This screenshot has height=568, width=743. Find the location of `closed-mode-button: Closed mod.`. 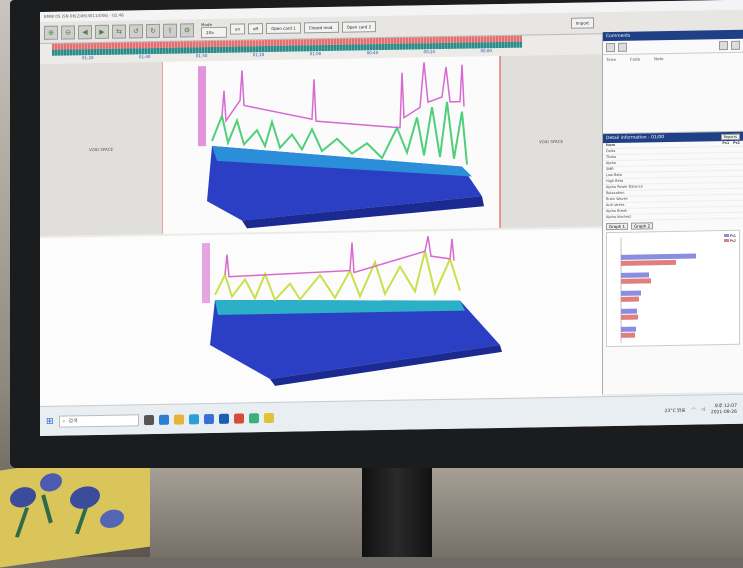

closed-mode-button: Closed mod. is located at coordinates (321, 27).